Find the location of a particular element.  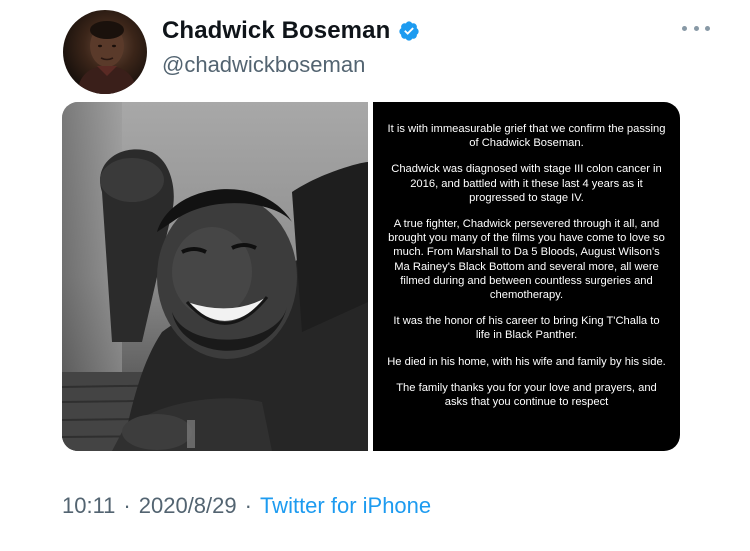

tweet-time: 10:11 is located at coordinates (88, 506).